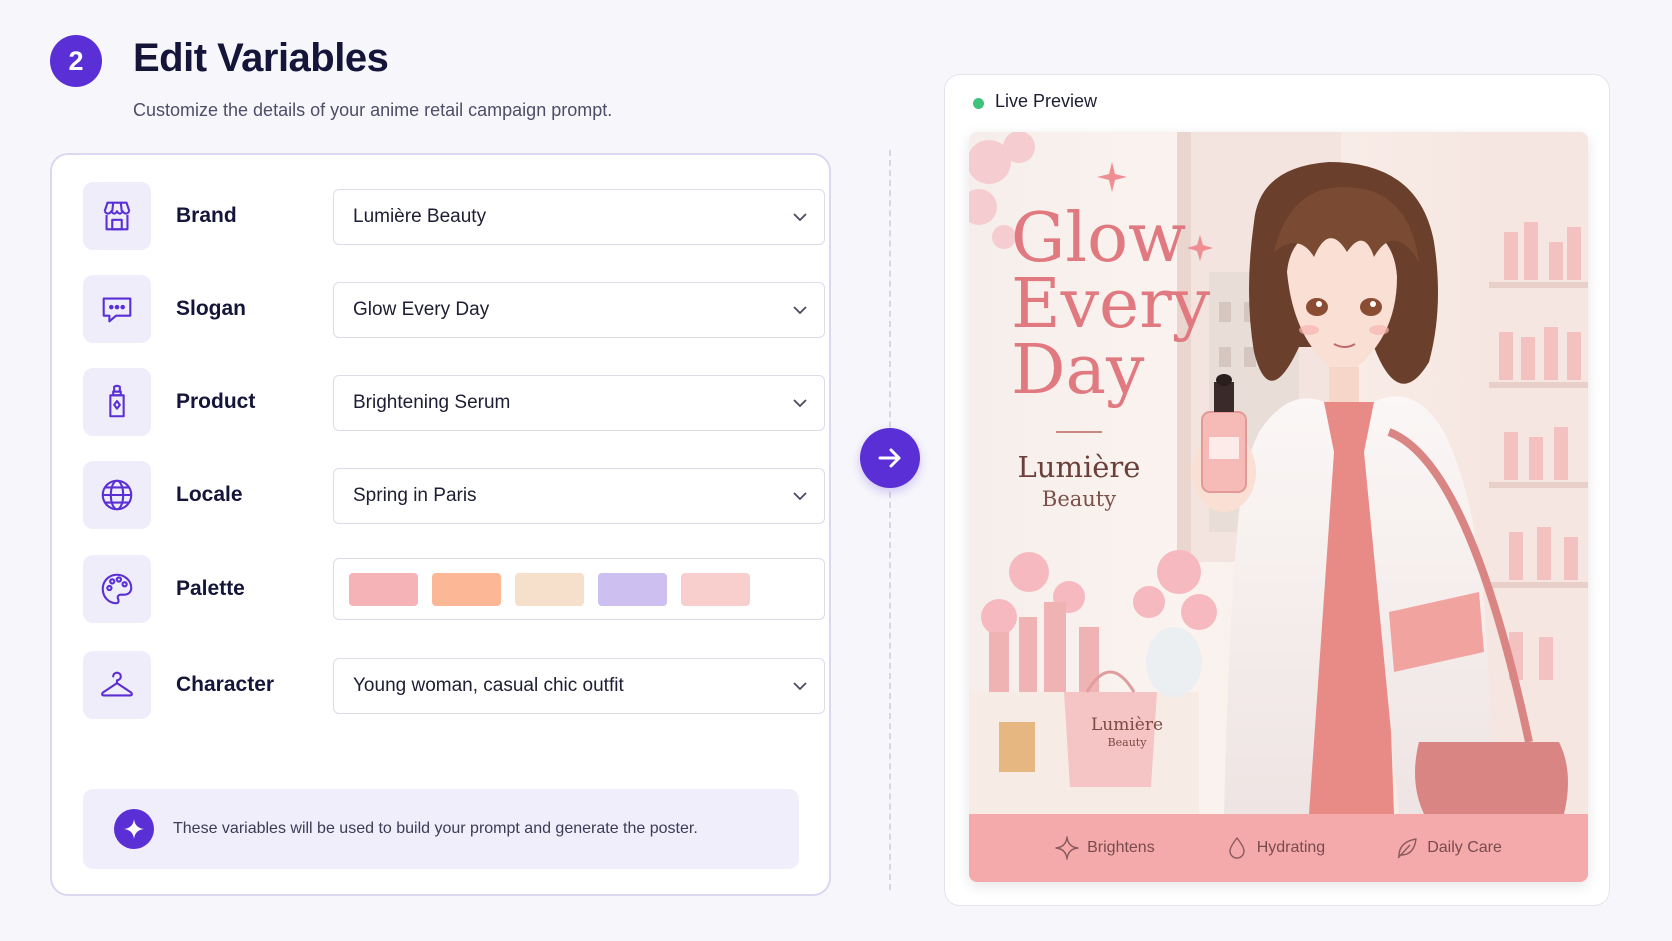 This screenshot has height=941, width=1672. What do you see at coordinates (210, 588) in the screenshot?
I see `palette-label: Palette` at bounding box center [210, 588].